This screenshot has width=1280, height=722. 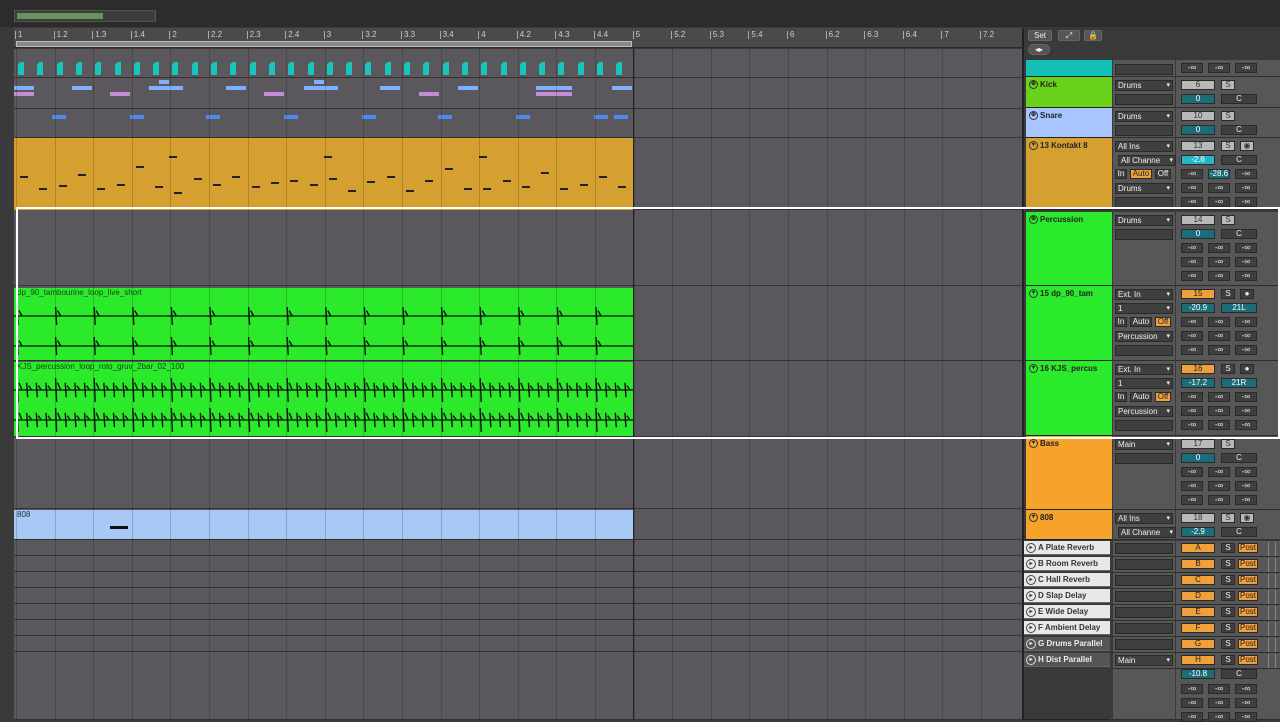 What do you see at coordinates (1033, 518) in the screenshot?
I see `fold-icon: ▾` at bounding box center [1033, 518].